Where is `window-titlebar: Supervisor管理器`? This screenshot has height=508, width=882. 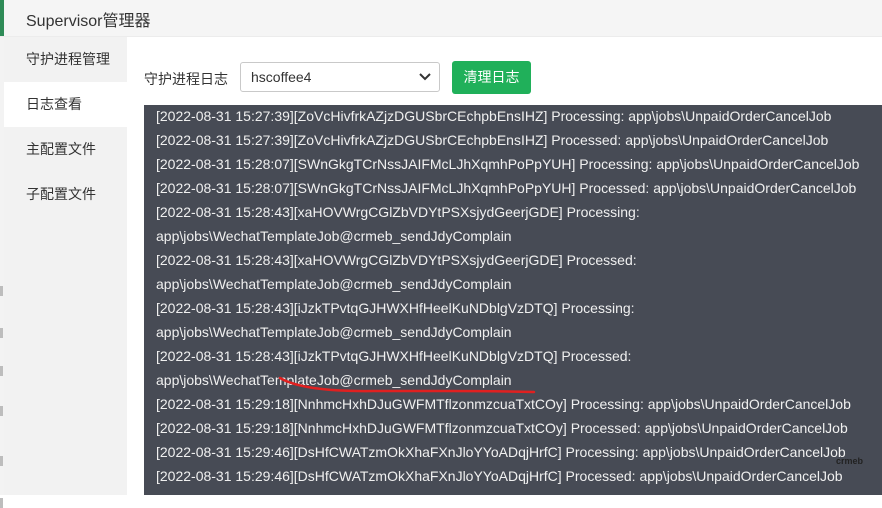 window-titlebar: Supervisor管理器 is located at coordinates (441, 18).